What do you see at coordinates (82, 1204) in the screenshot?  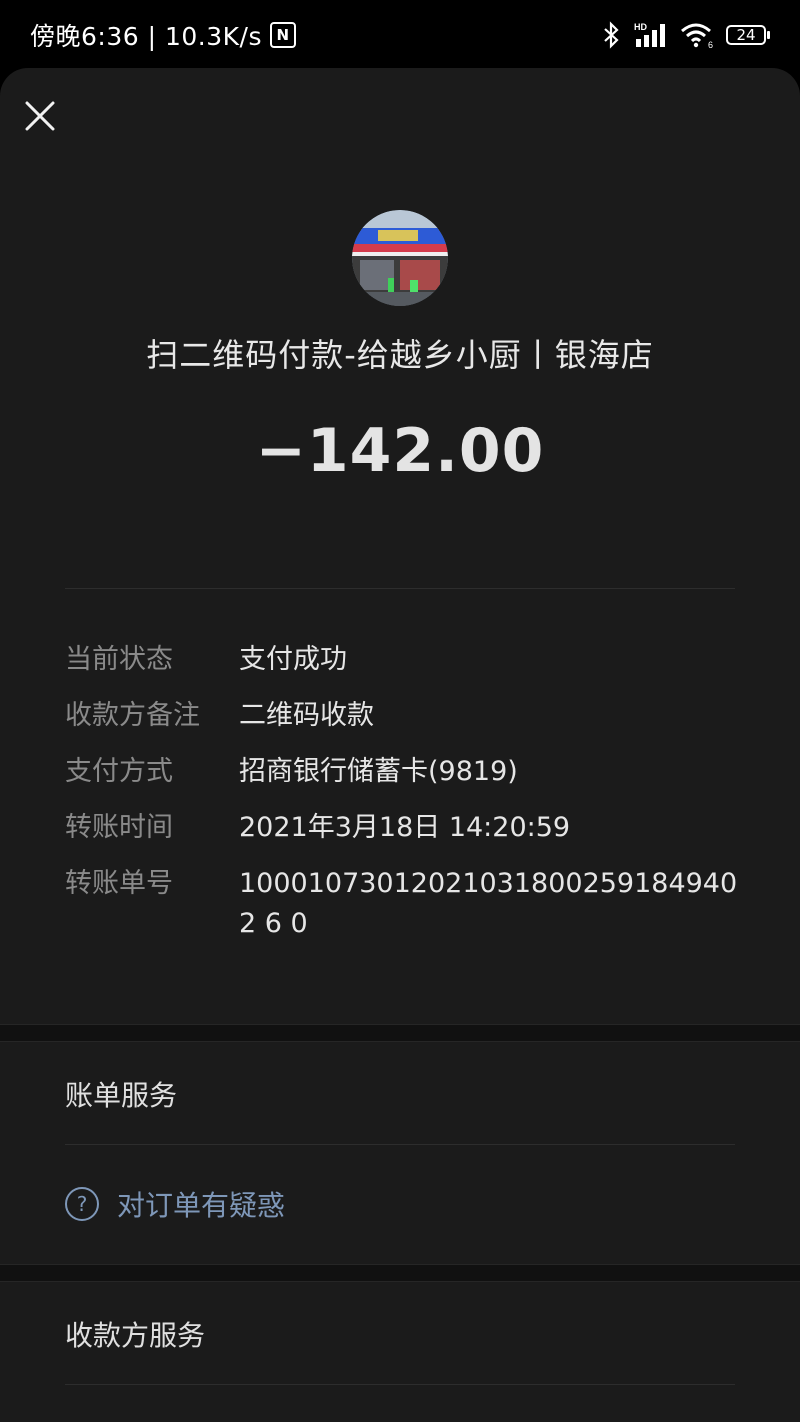 I see `question-icon: ?` at bounding box center [82, 1204].